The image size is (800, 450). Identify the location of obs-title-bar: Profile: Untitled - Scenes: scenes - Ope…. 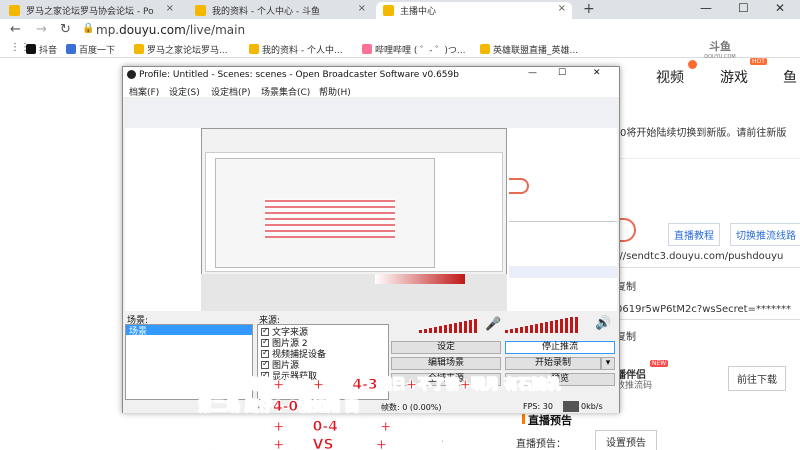
(371, 75).